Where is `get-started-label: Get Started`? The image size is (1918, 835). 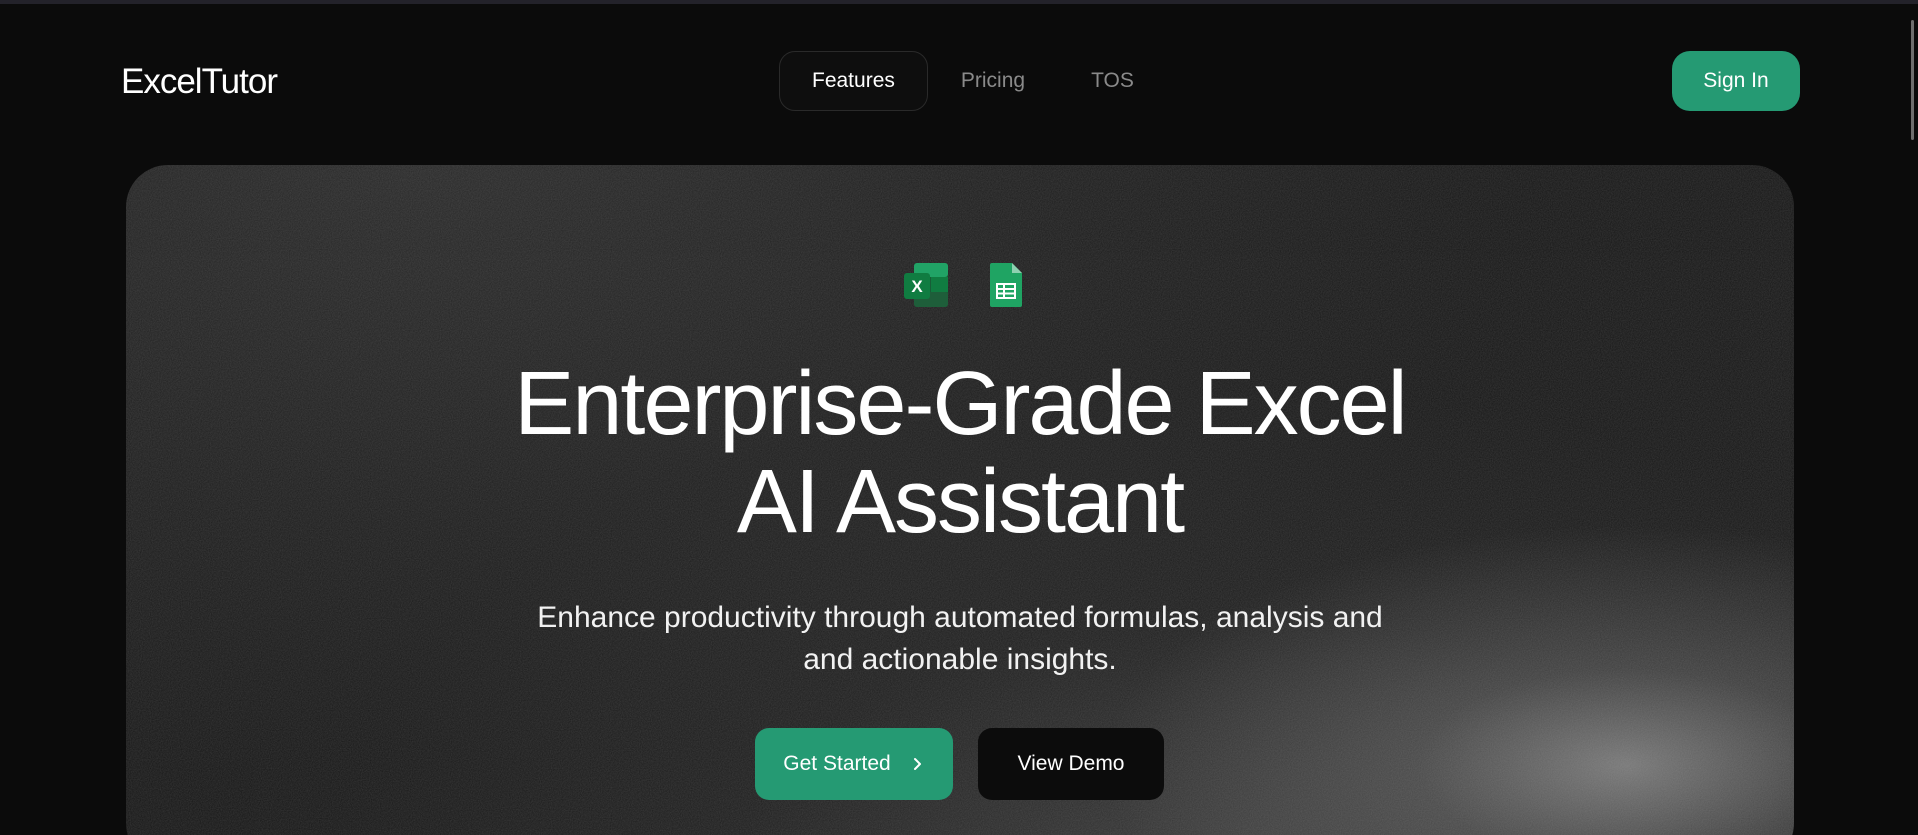 get-started-label: Get Started is located at coordinates (837, 763).